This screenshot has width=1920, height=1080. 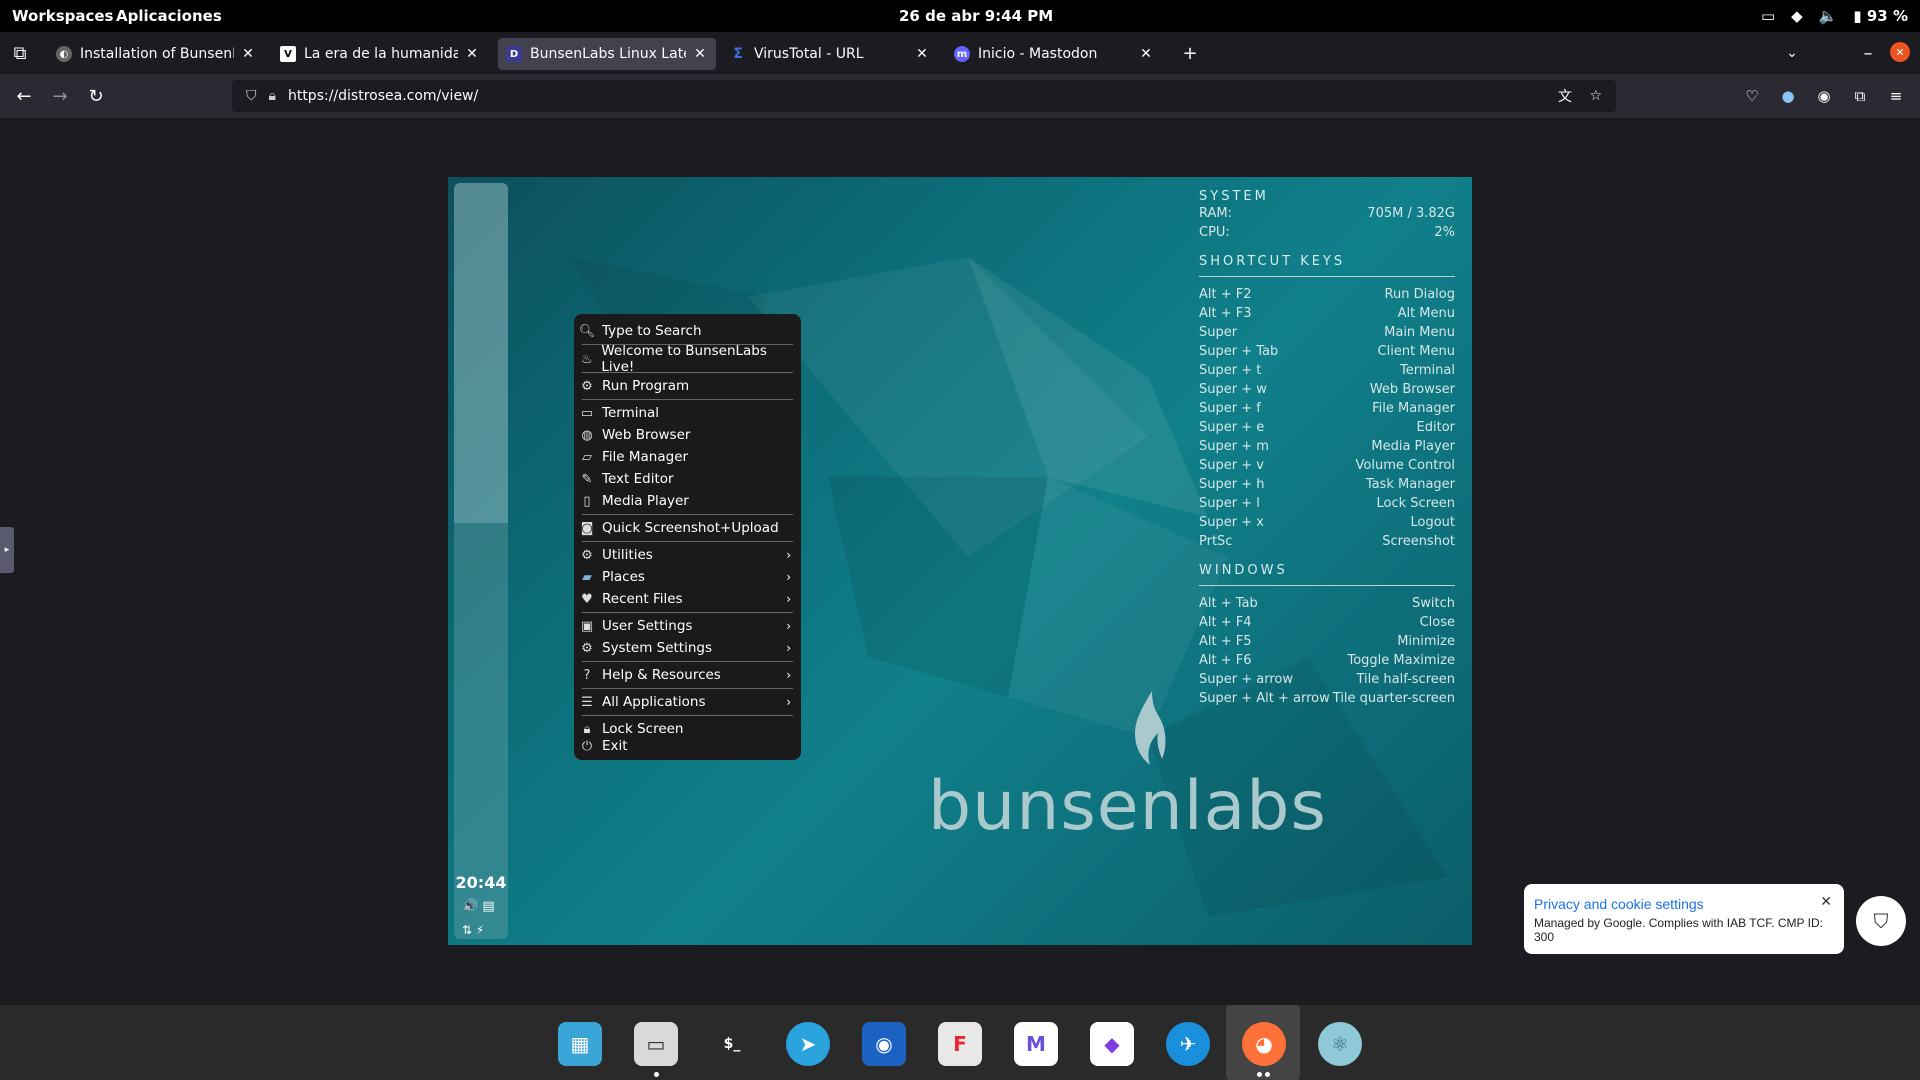 What do you see at coordinates (20, 53) in the screenshot?
I see `tab-overview-icon: ⧉` at bounding box center [20, 53].